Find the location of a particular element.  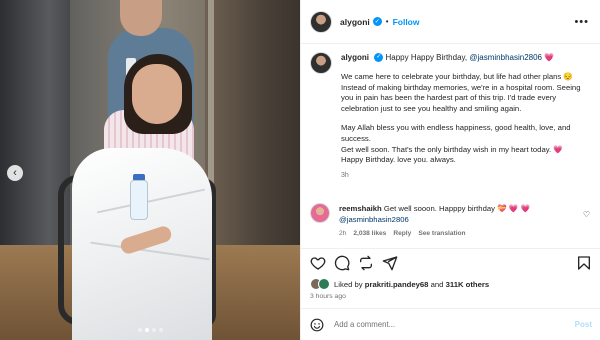

caption-heart-emoji: 💗 is located at coordinates (549, 57).